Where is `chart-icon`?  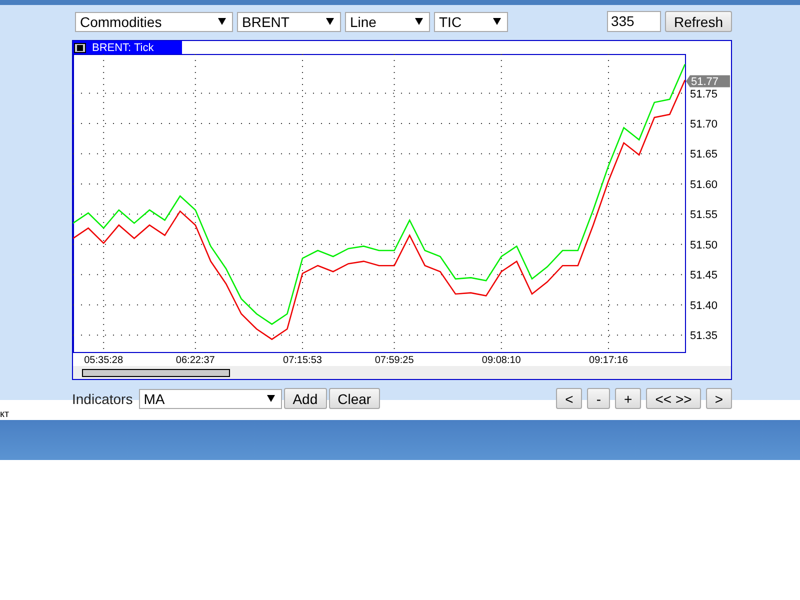 chart-icon is located at coordinates (80, 47).